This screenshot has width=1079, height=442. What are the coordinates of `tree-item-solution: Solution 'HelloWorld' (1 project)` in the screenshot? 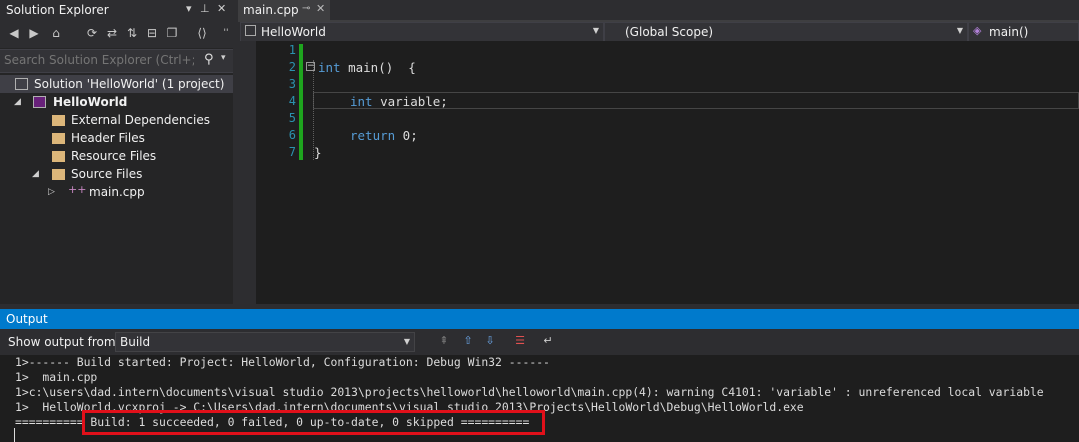 It's located at (116, 84).